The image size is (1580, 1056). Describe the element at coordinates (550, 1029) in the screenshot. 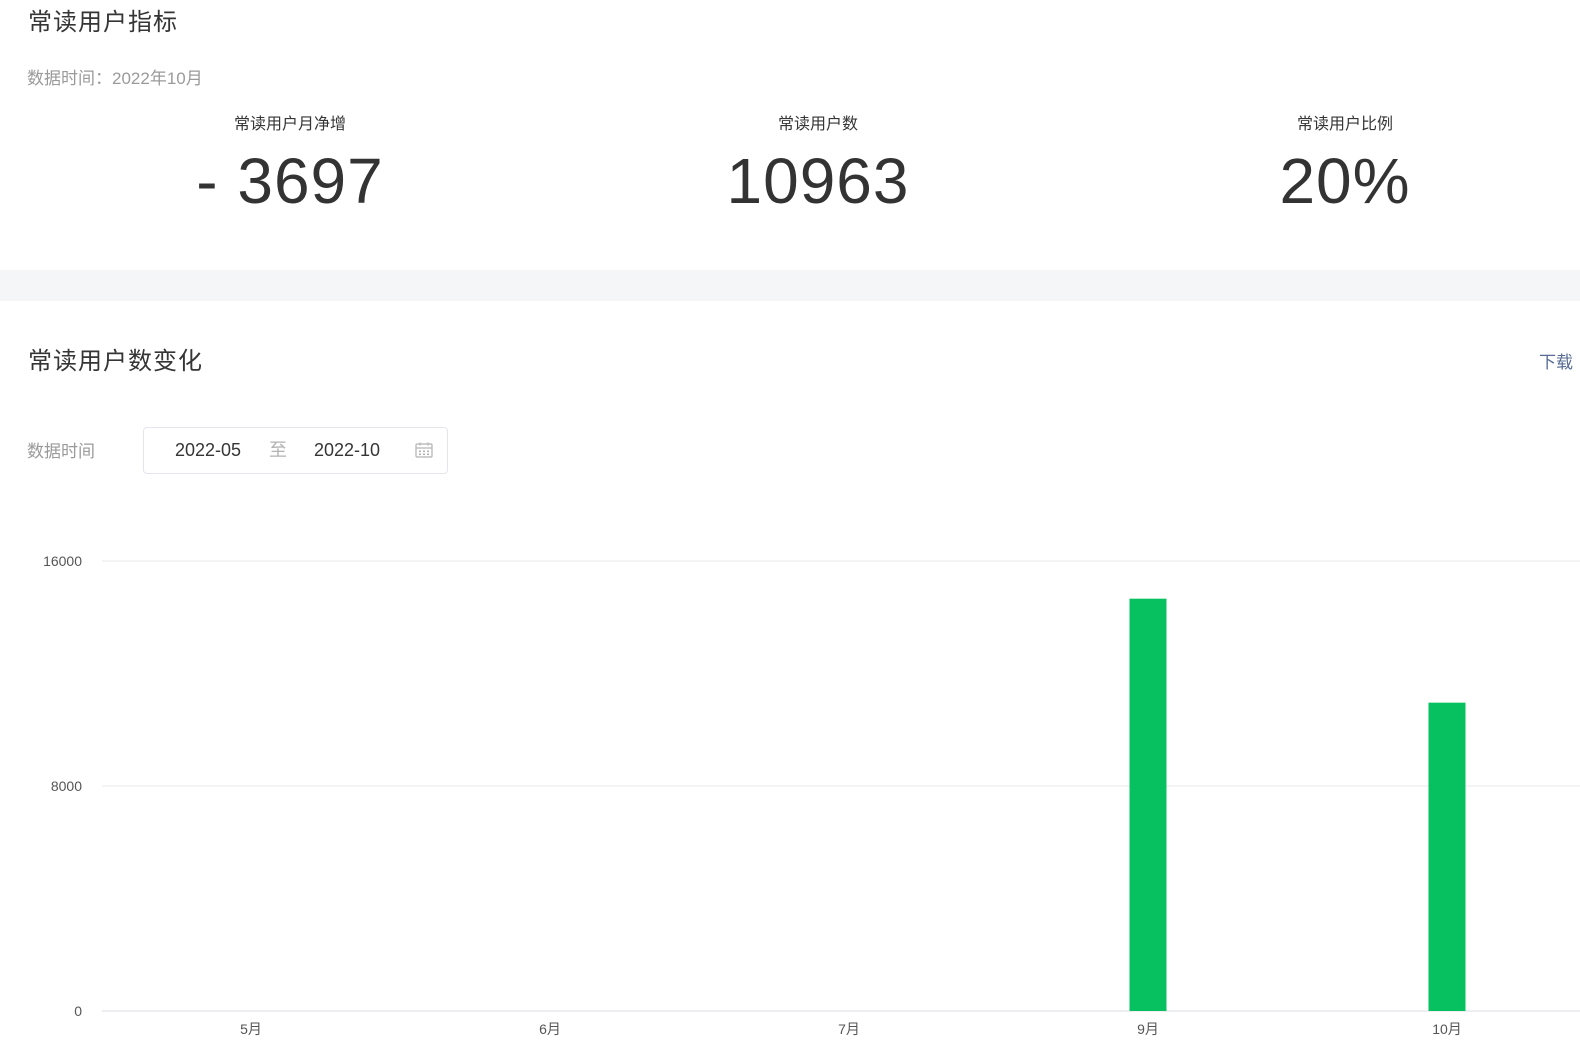

I see `x-tick-label: 6月` at that location.